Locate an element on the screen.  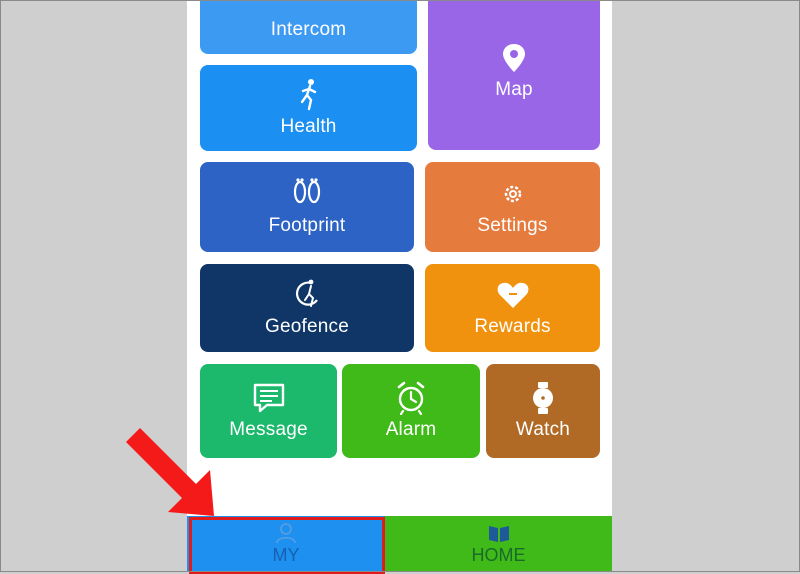
running-person-icon is located at coordinates (309, 95).